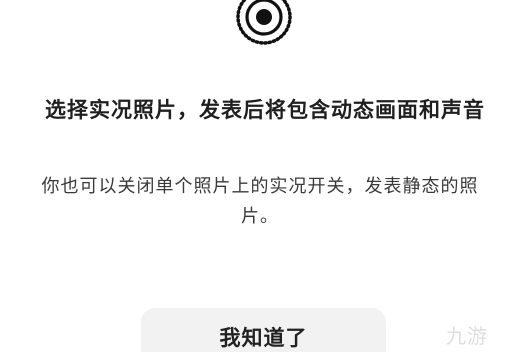  I want to click on dialog-description: 你也可以关闭单个照片上的实况开关，发表静态的照片。, so click(260, 201).